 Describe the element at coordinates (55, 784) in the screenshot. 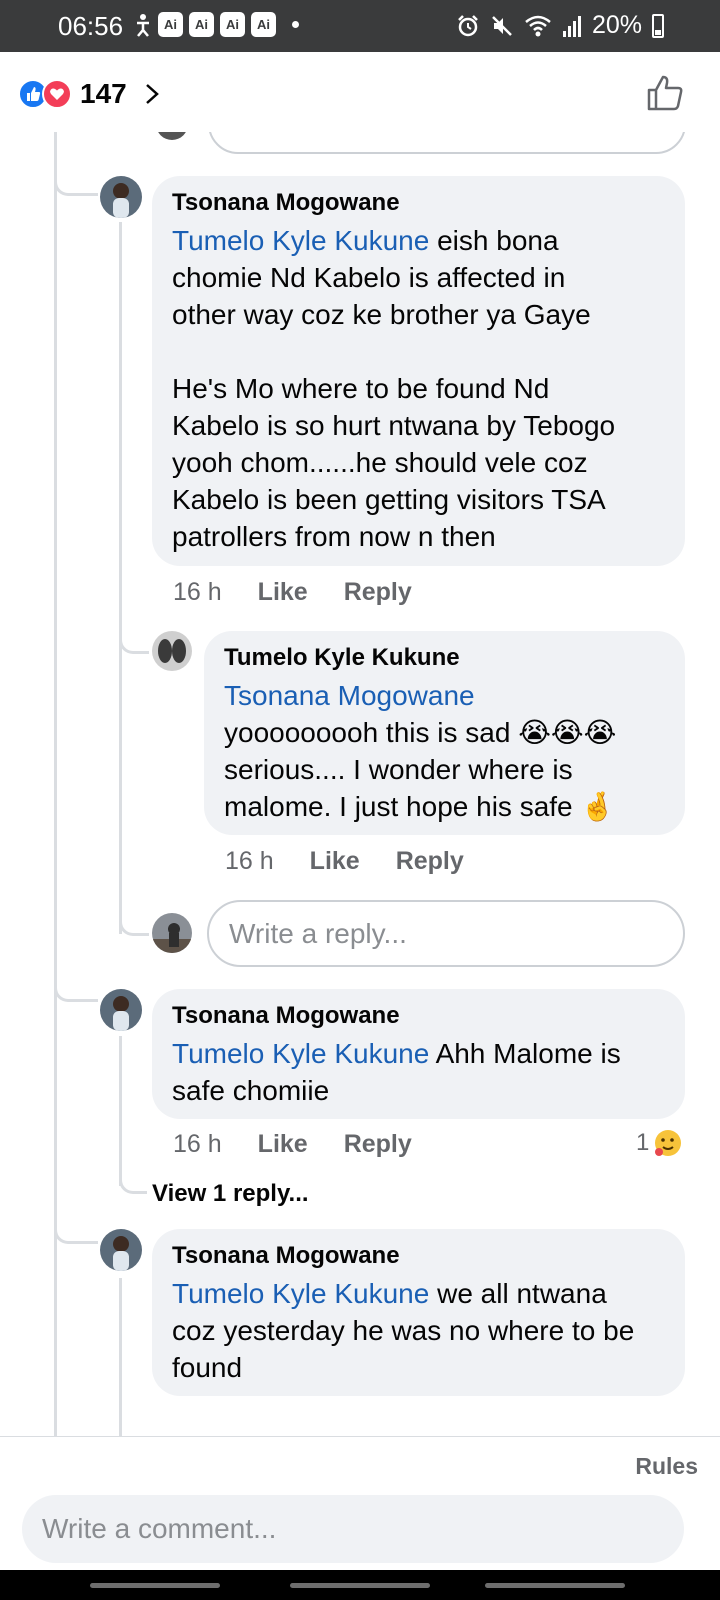

I see `thread-line-main` at that location.